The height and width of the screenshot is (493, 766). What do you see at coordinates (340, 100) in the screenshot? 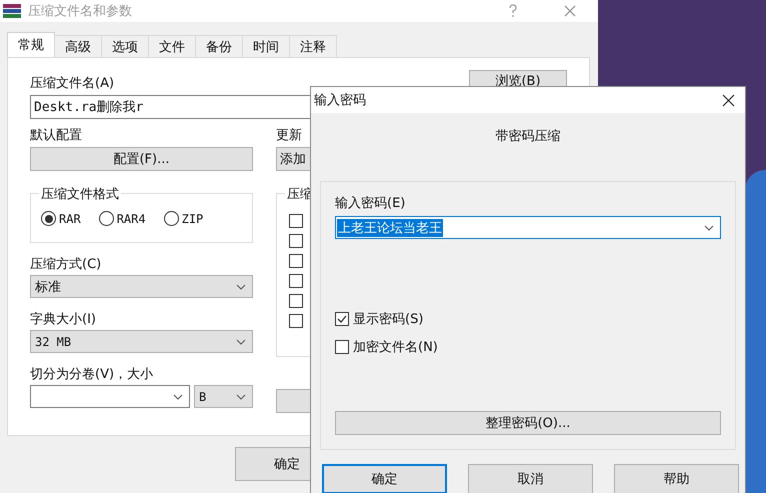
I see `dialog-title: 输入密码` at bounding box center [340, 100].